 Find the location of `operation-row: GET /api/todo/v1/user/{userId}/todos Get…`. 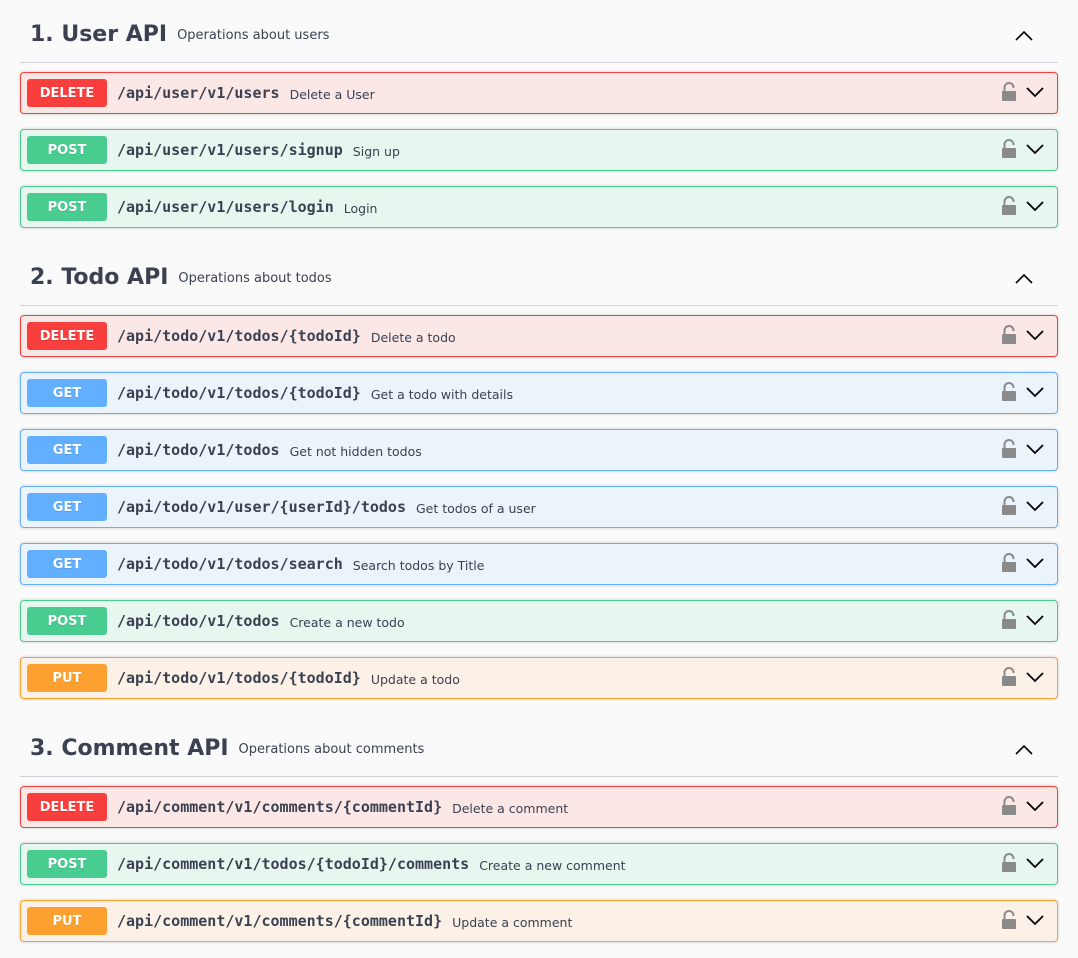

operation-row: GET /api/todo/v1/user/{userId}/todos Get… is located at coordinates (539, 507).